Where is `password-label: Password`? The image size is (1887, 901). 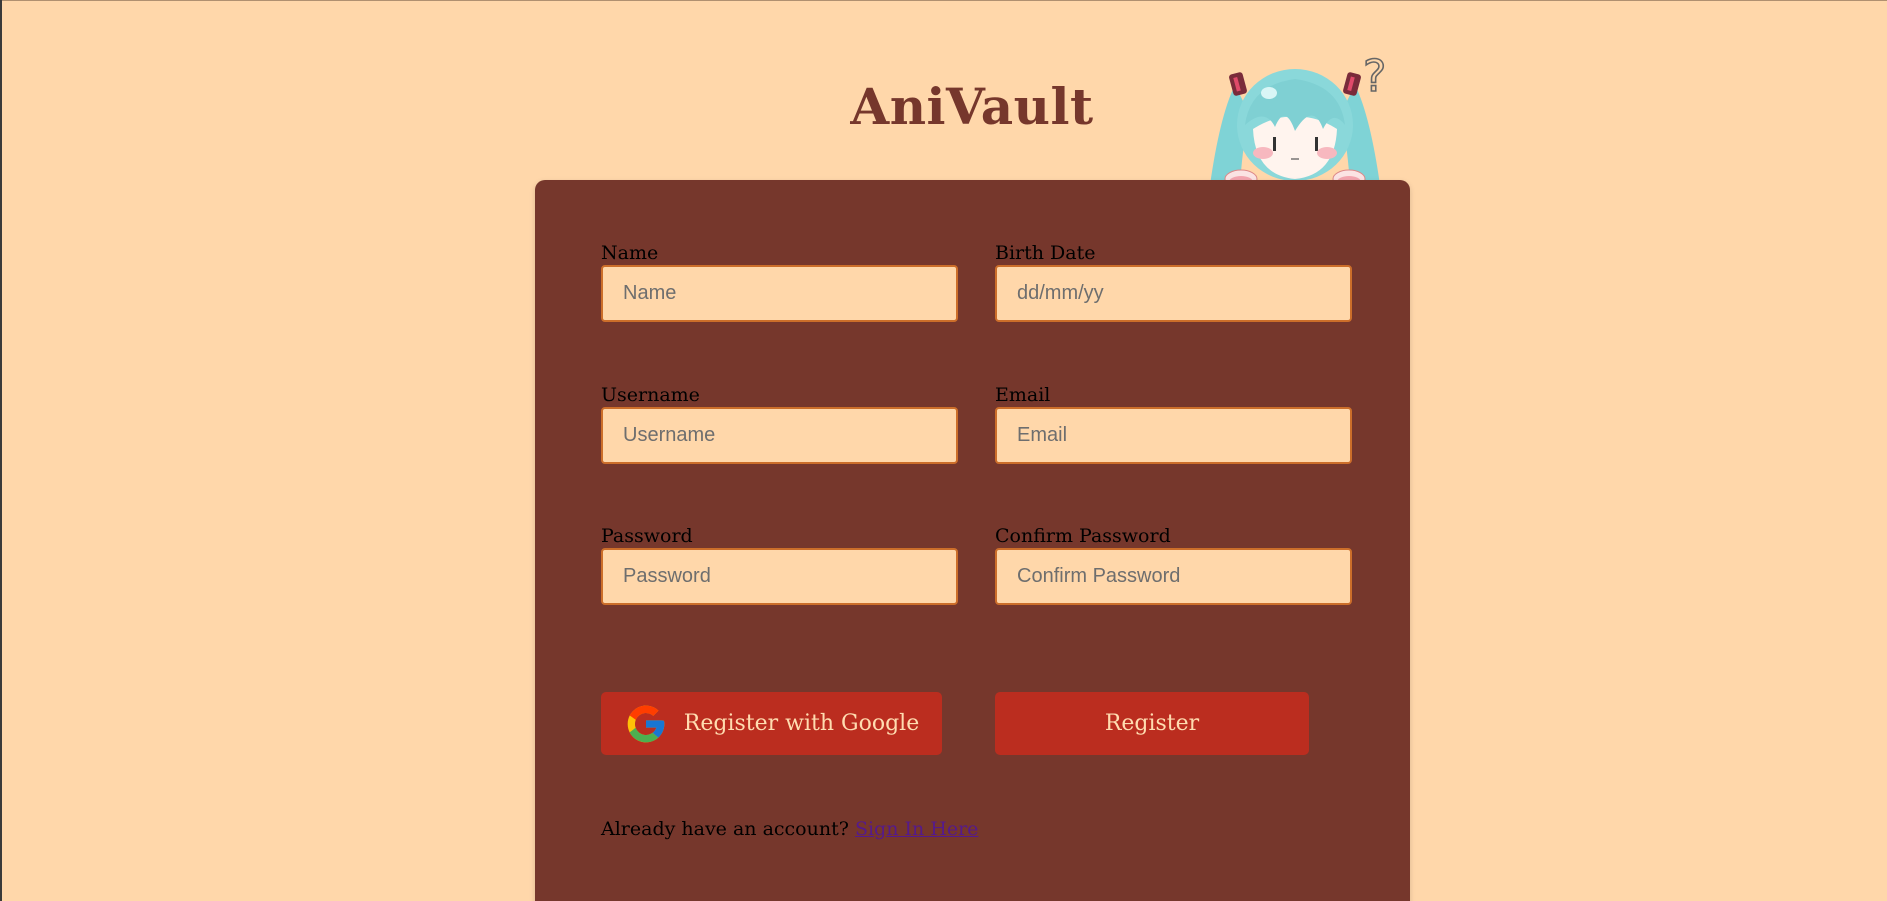 password-label: Password is located at coordinates (647, 536).